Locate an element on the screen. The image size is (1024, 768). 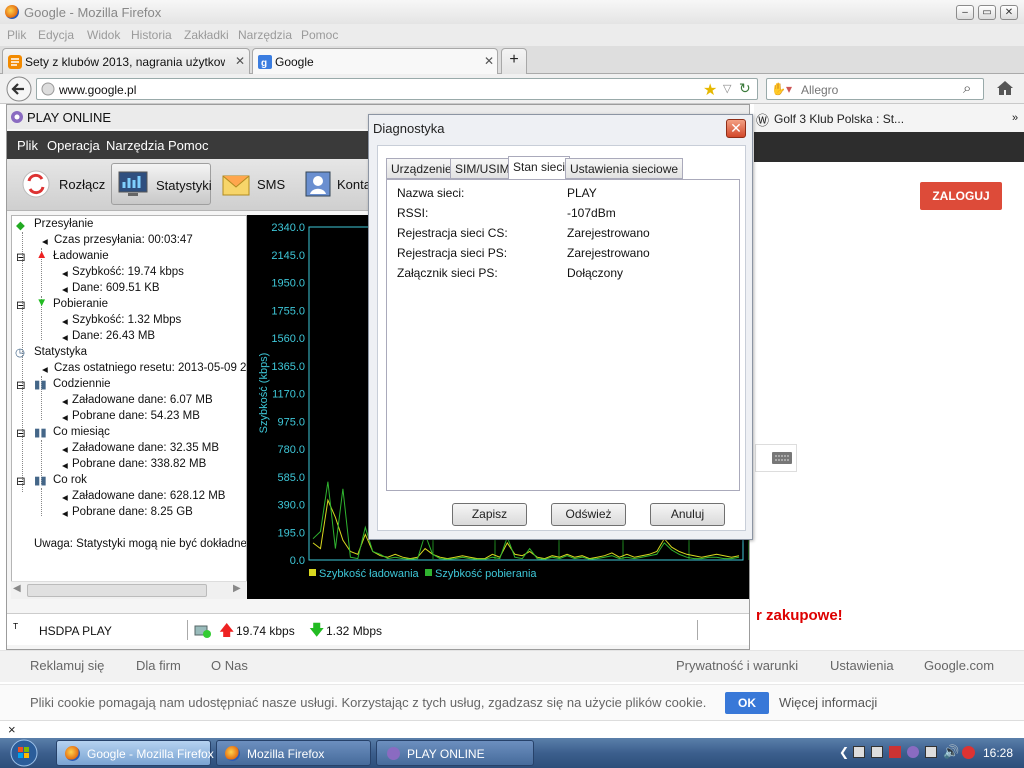
search-bar: ✋▾ ⌕ is located at coordinates (875, 89).